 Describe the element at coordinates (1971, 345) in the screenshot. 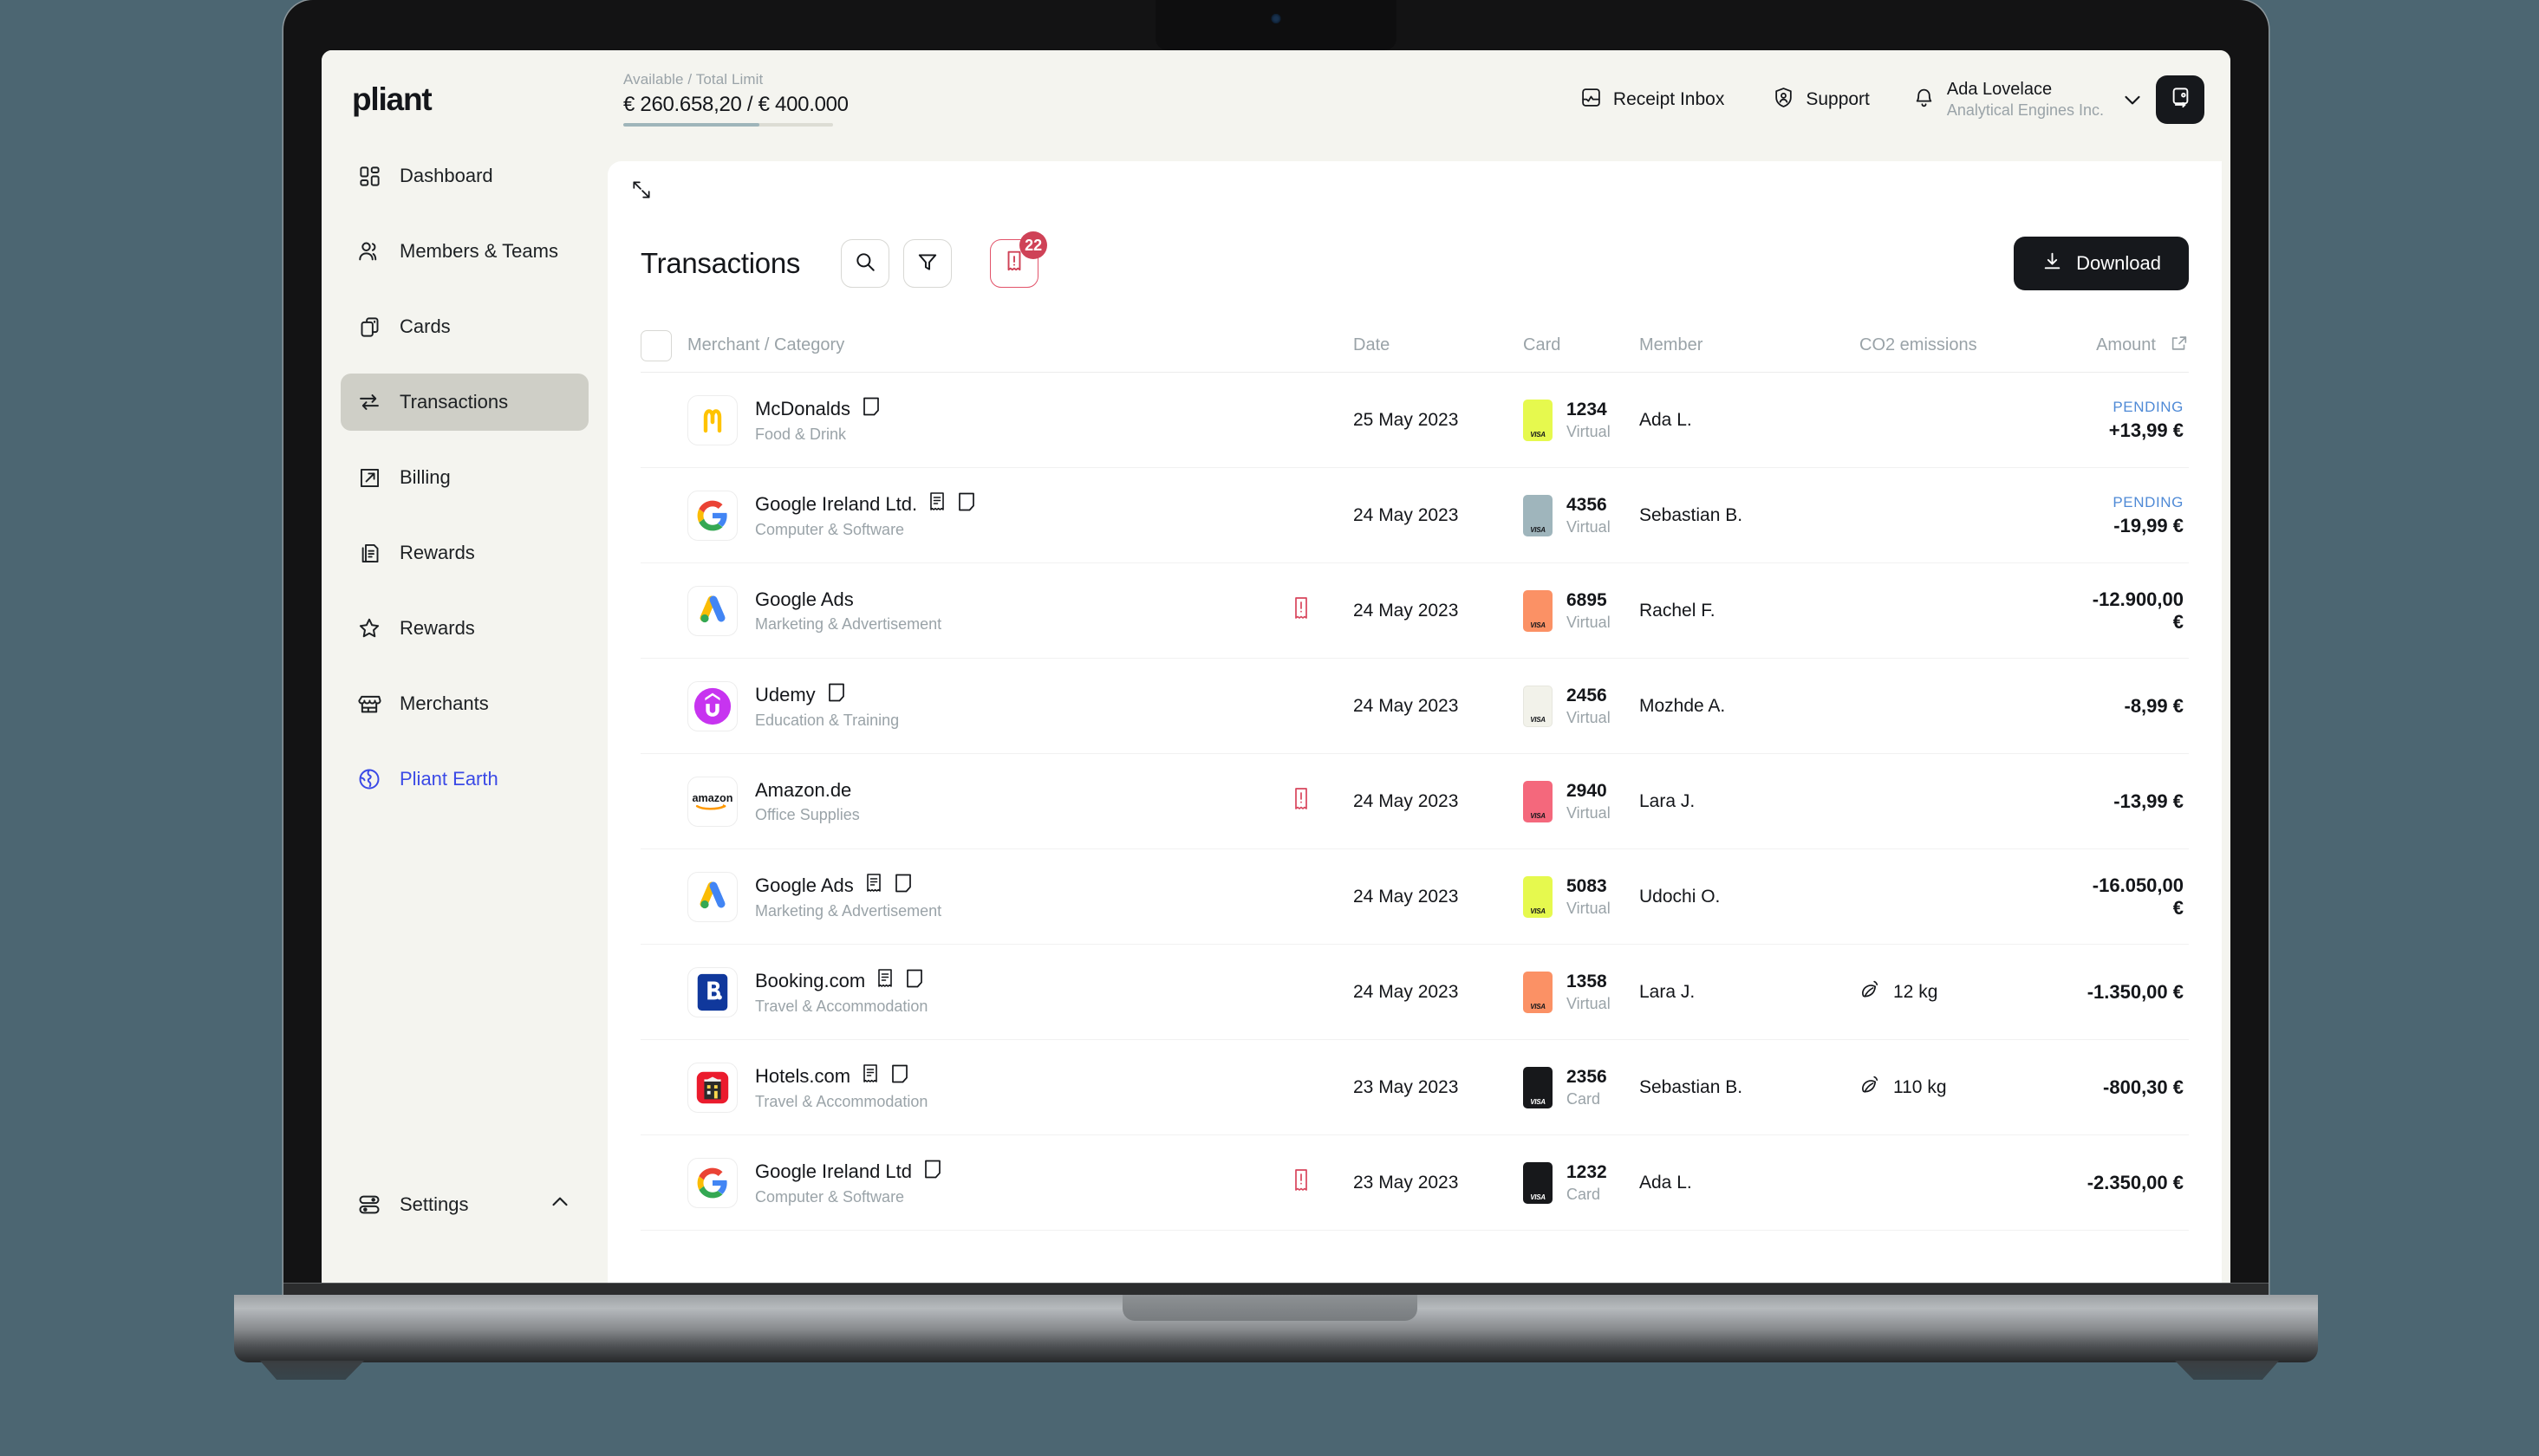

I see `column-header-co2: CO2 emissions` at that location.